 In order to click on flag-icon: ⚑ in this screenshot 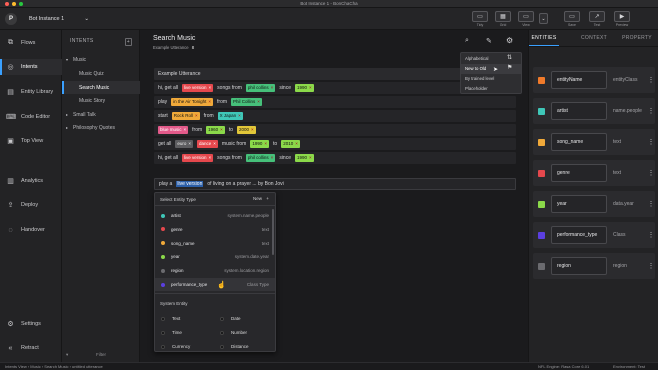, I will do `click(509, 67)`.